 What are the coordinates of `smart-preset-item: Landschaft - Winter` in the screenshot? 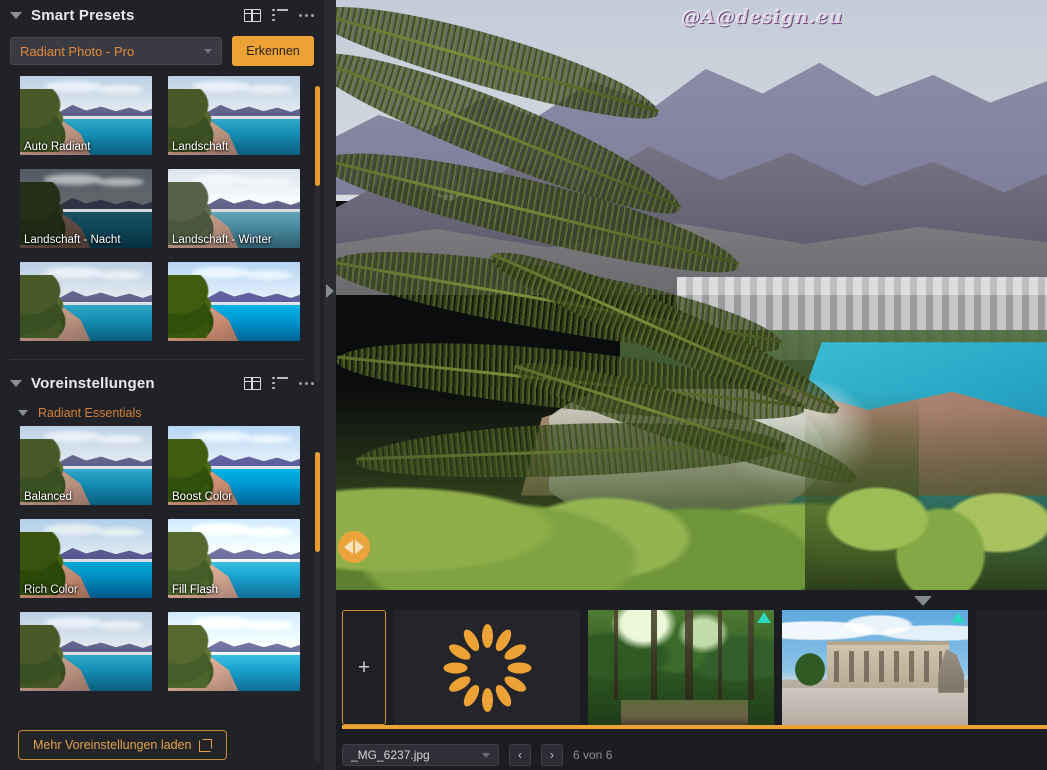 It's located at (234, 208).